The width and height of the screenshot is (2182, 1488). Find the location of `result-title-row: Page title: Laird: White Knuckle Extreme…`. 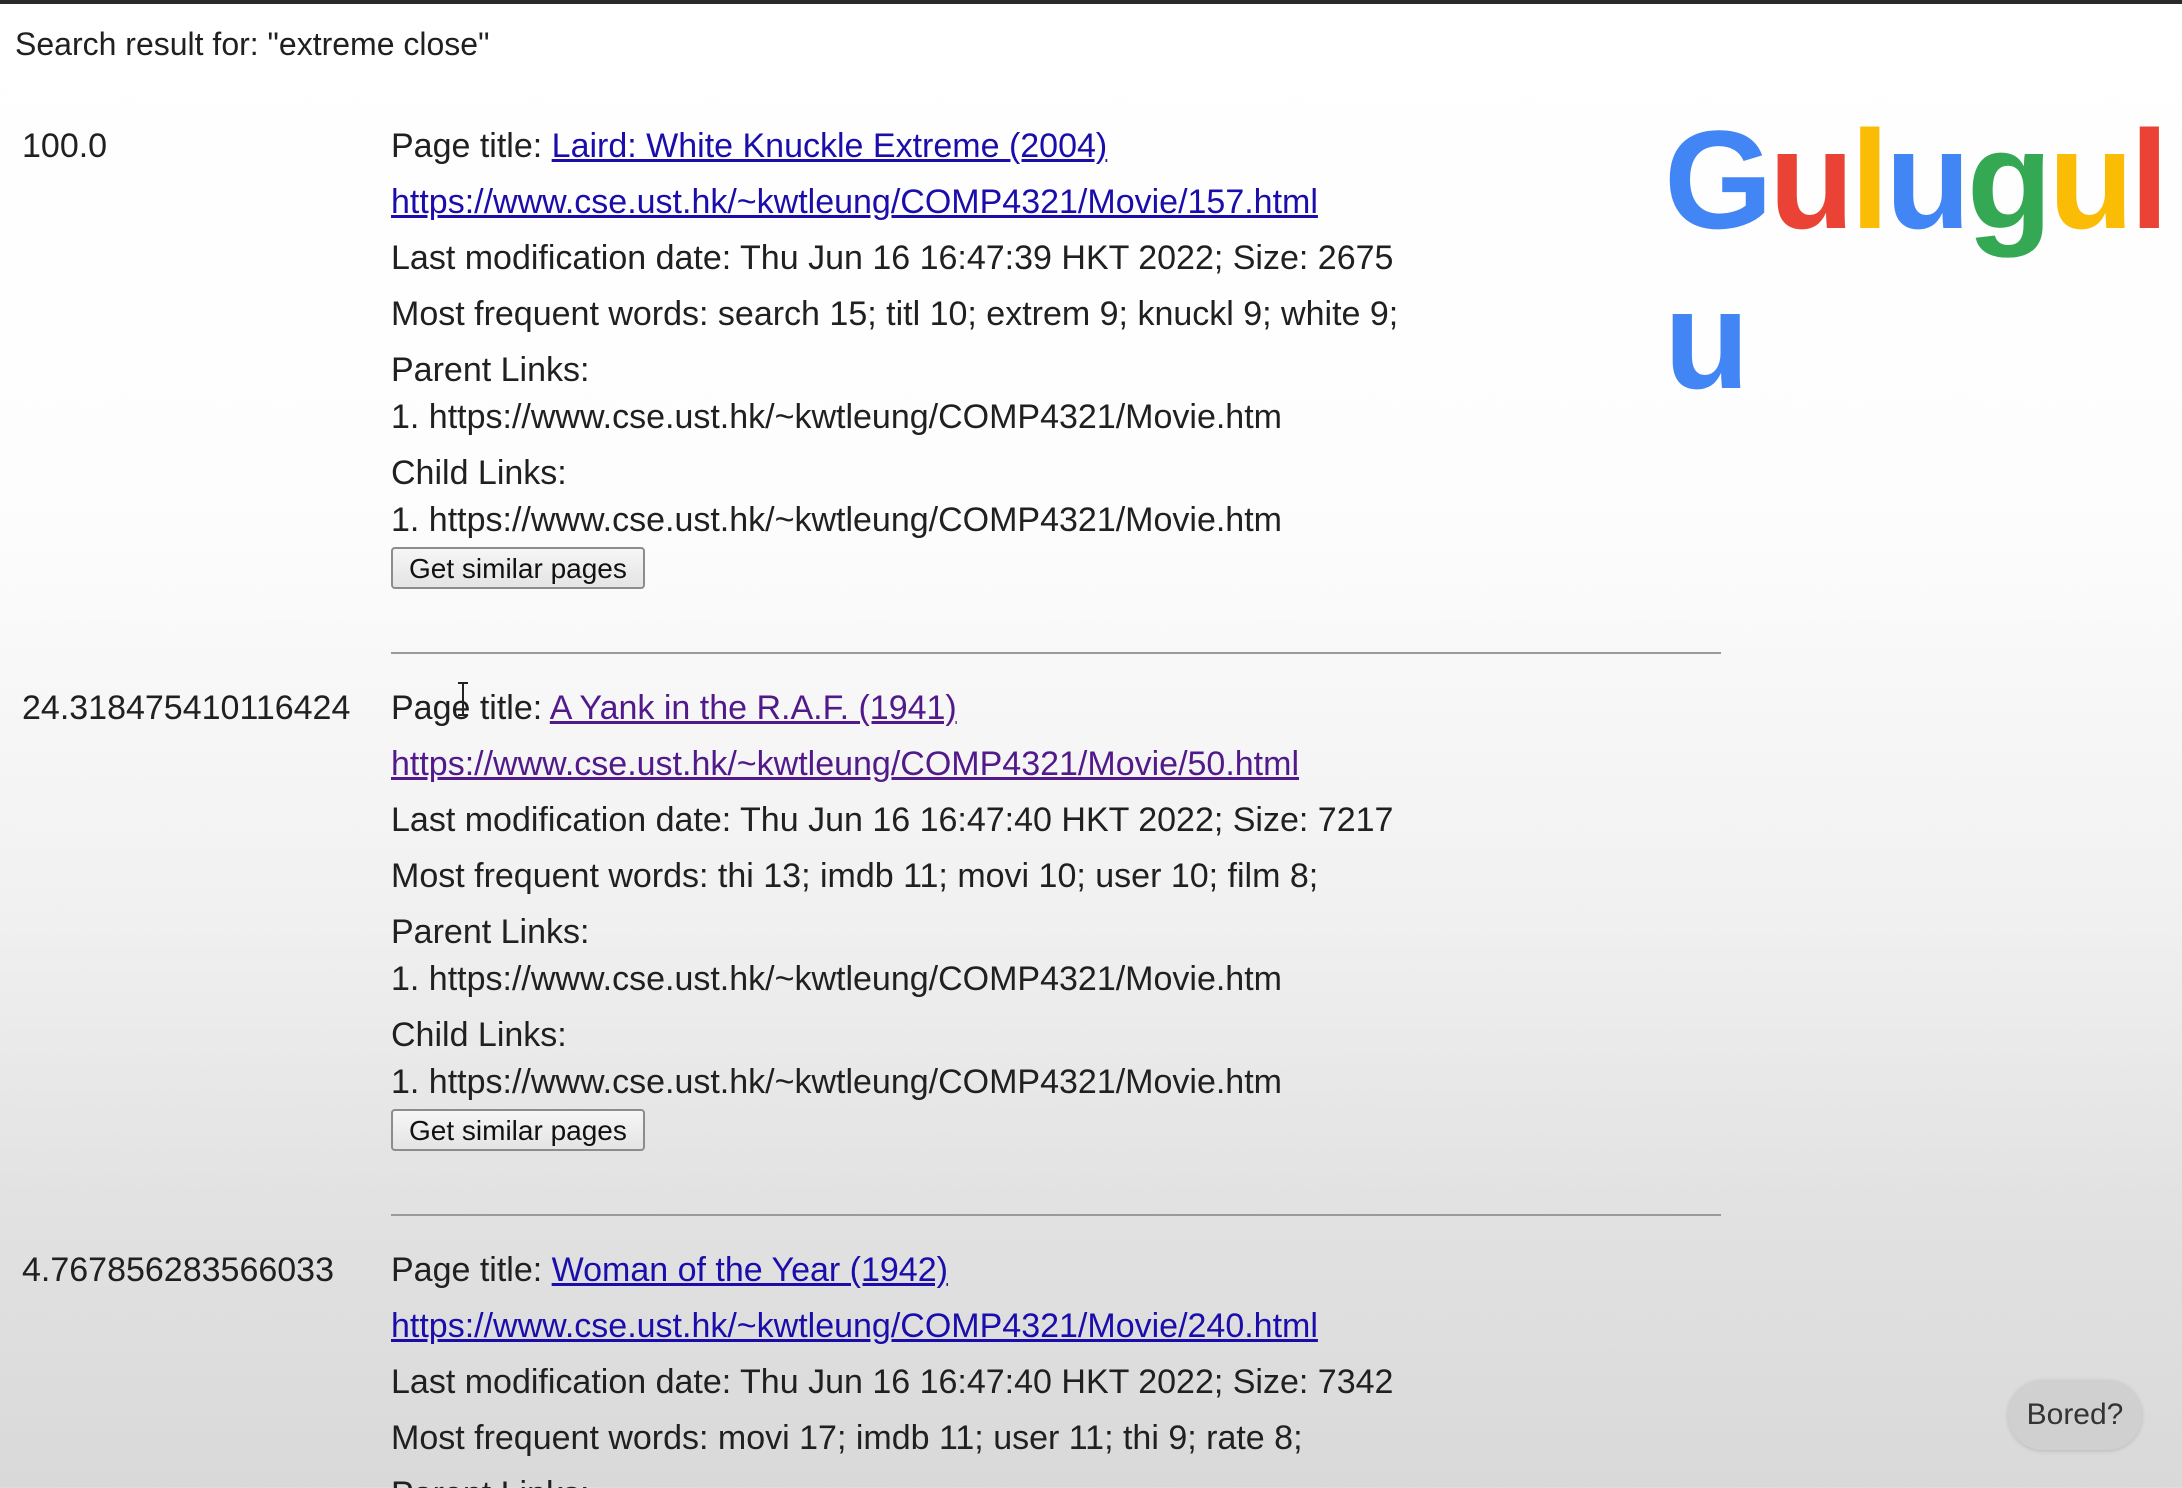

result-title-row: Page title: Laird: White Knuckle Extreme… is located at coordinates (1056, 152).